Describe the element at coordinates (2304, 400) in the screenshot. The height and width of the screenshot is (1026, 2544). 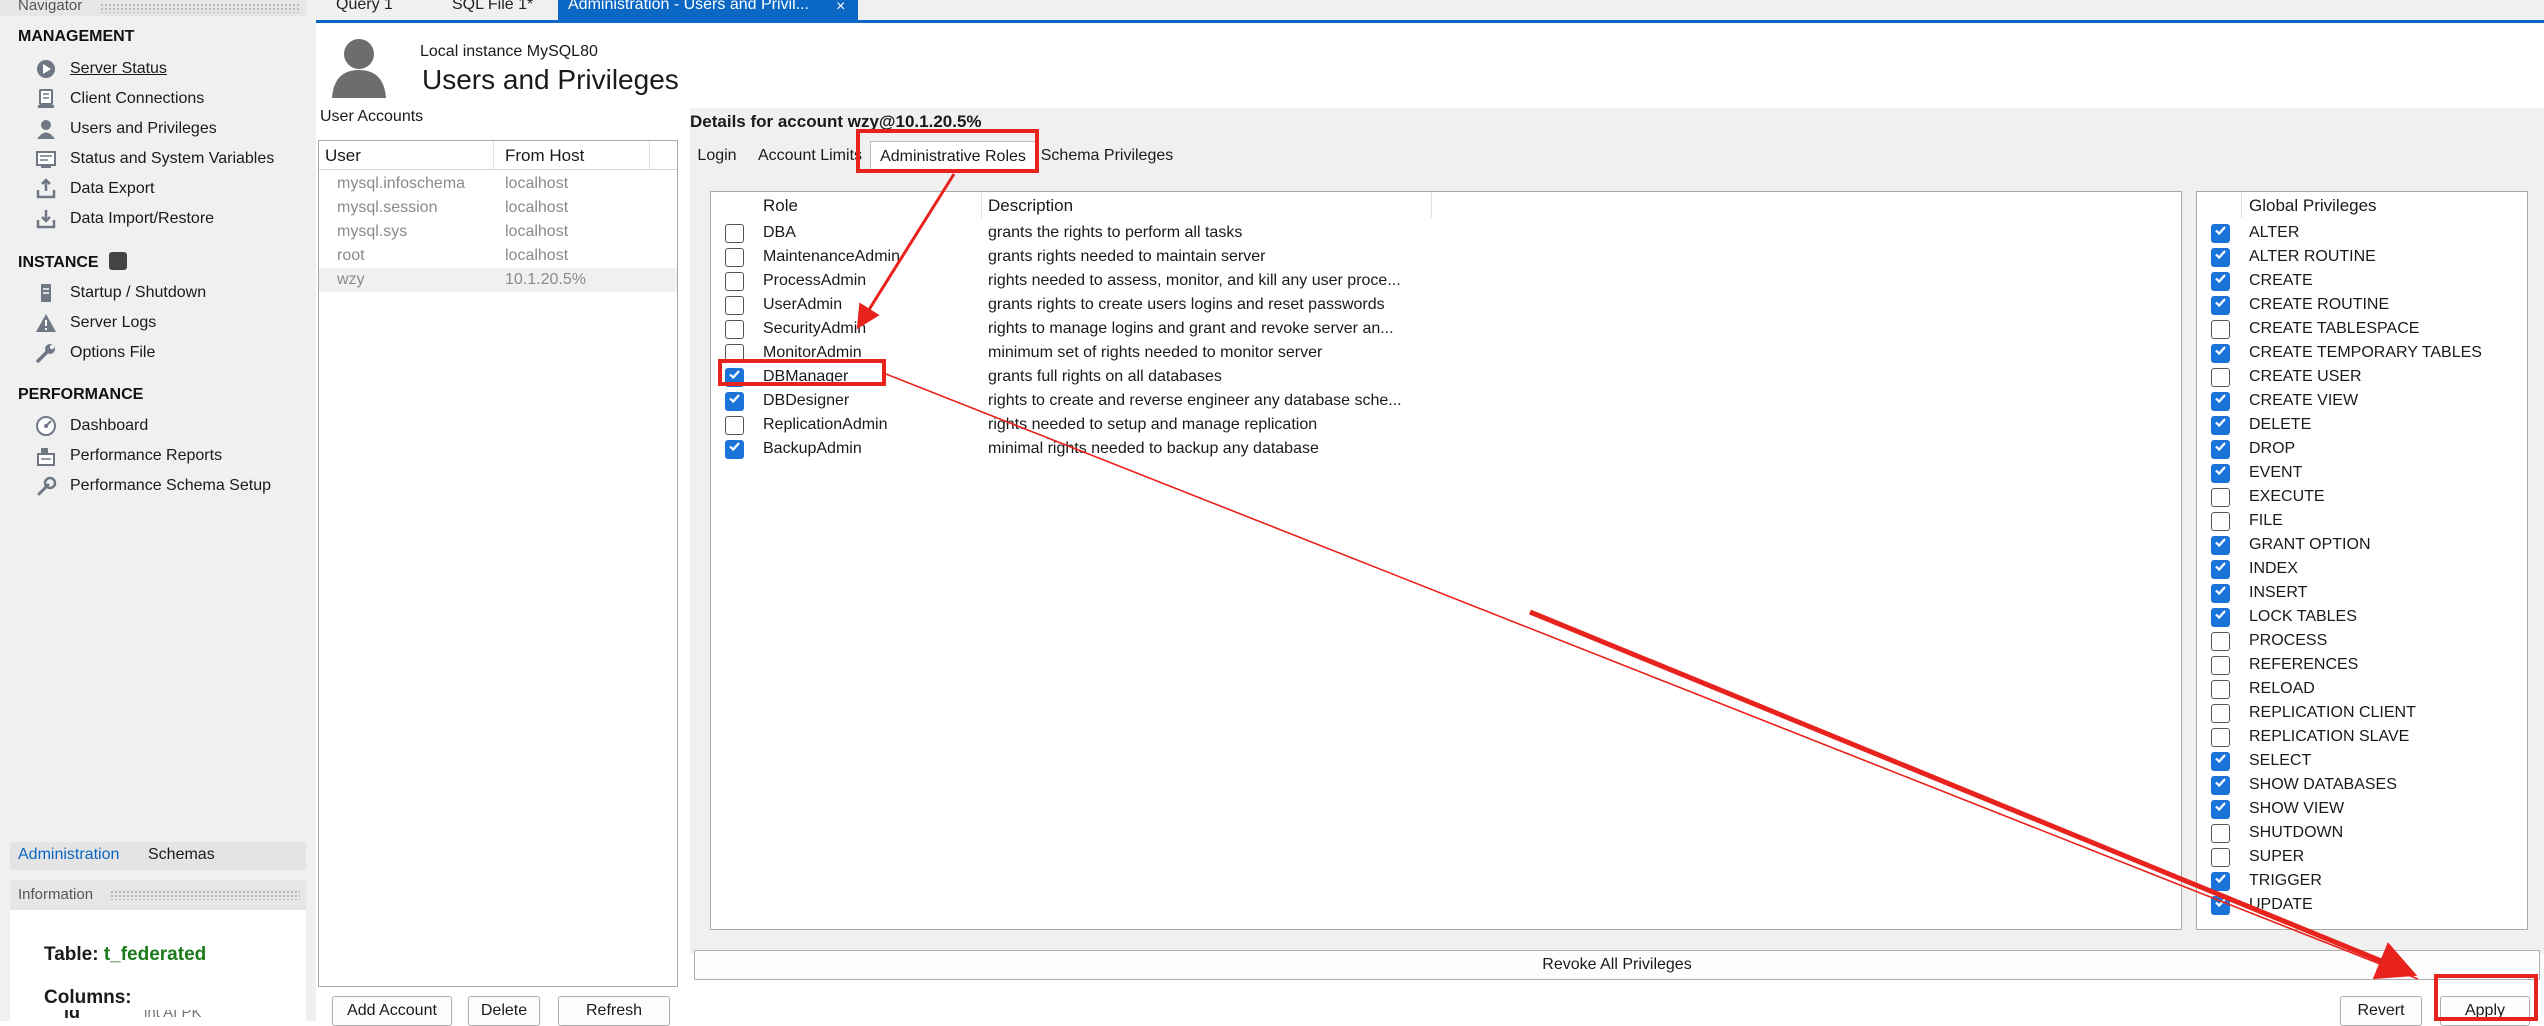
I see `privilege-name: CREATE VIEW` at that location.